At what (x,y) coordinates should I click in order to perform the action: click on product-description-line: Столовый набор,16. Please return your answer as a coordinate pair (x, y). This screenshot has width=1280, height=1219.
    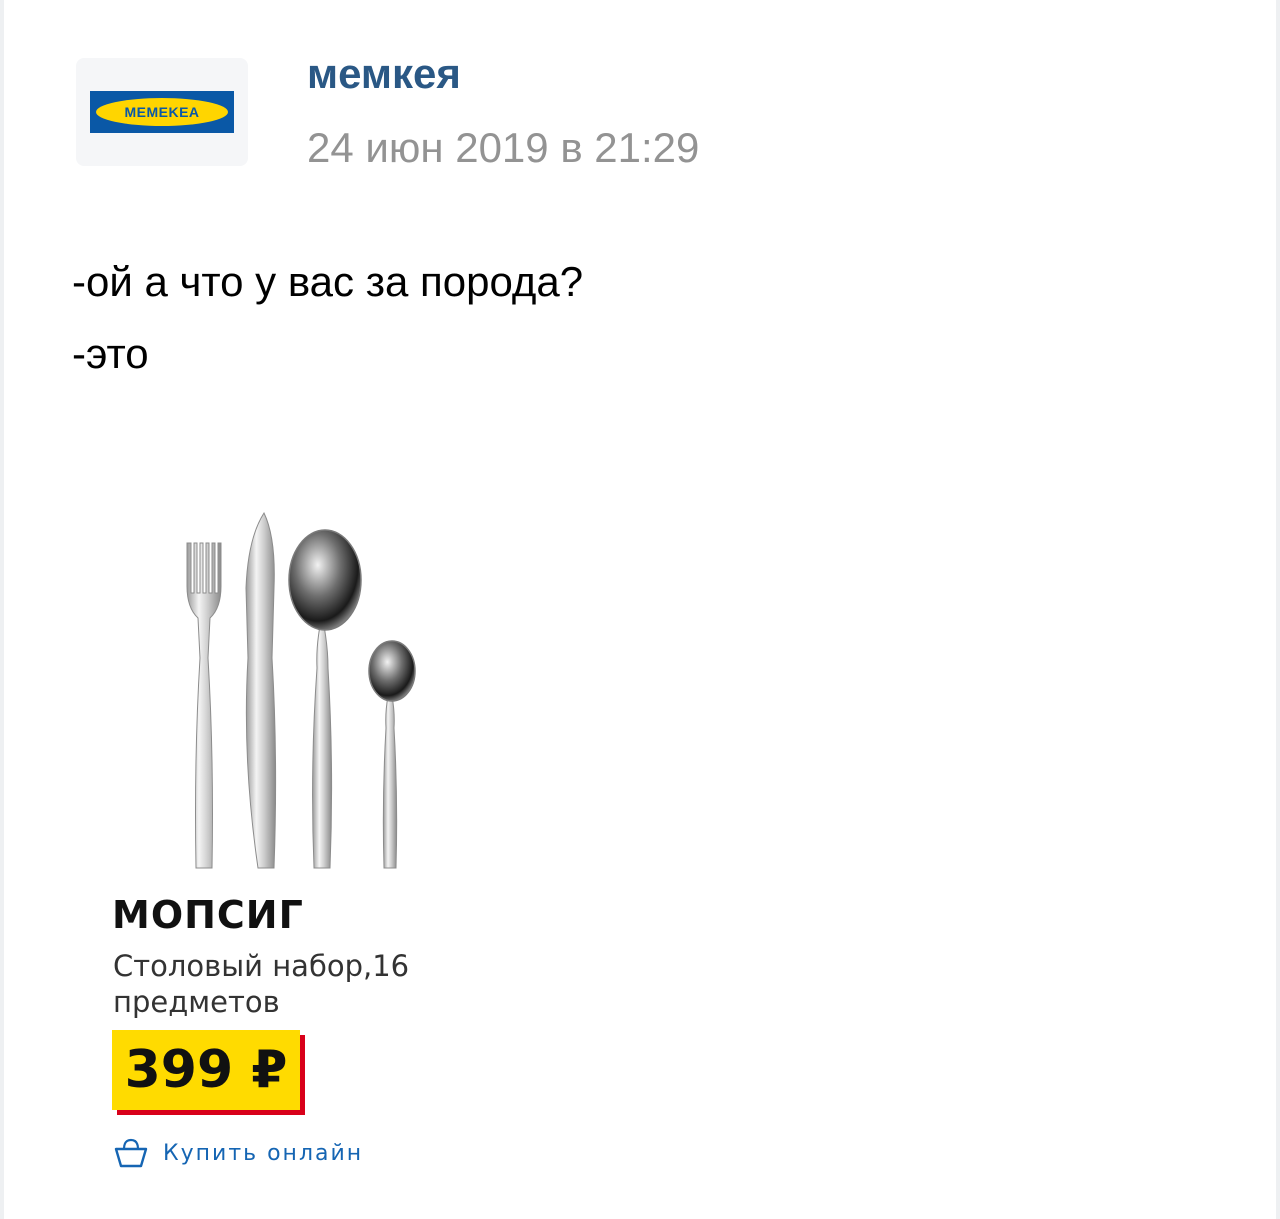
    Looking at the image, I should click on (261, 966).